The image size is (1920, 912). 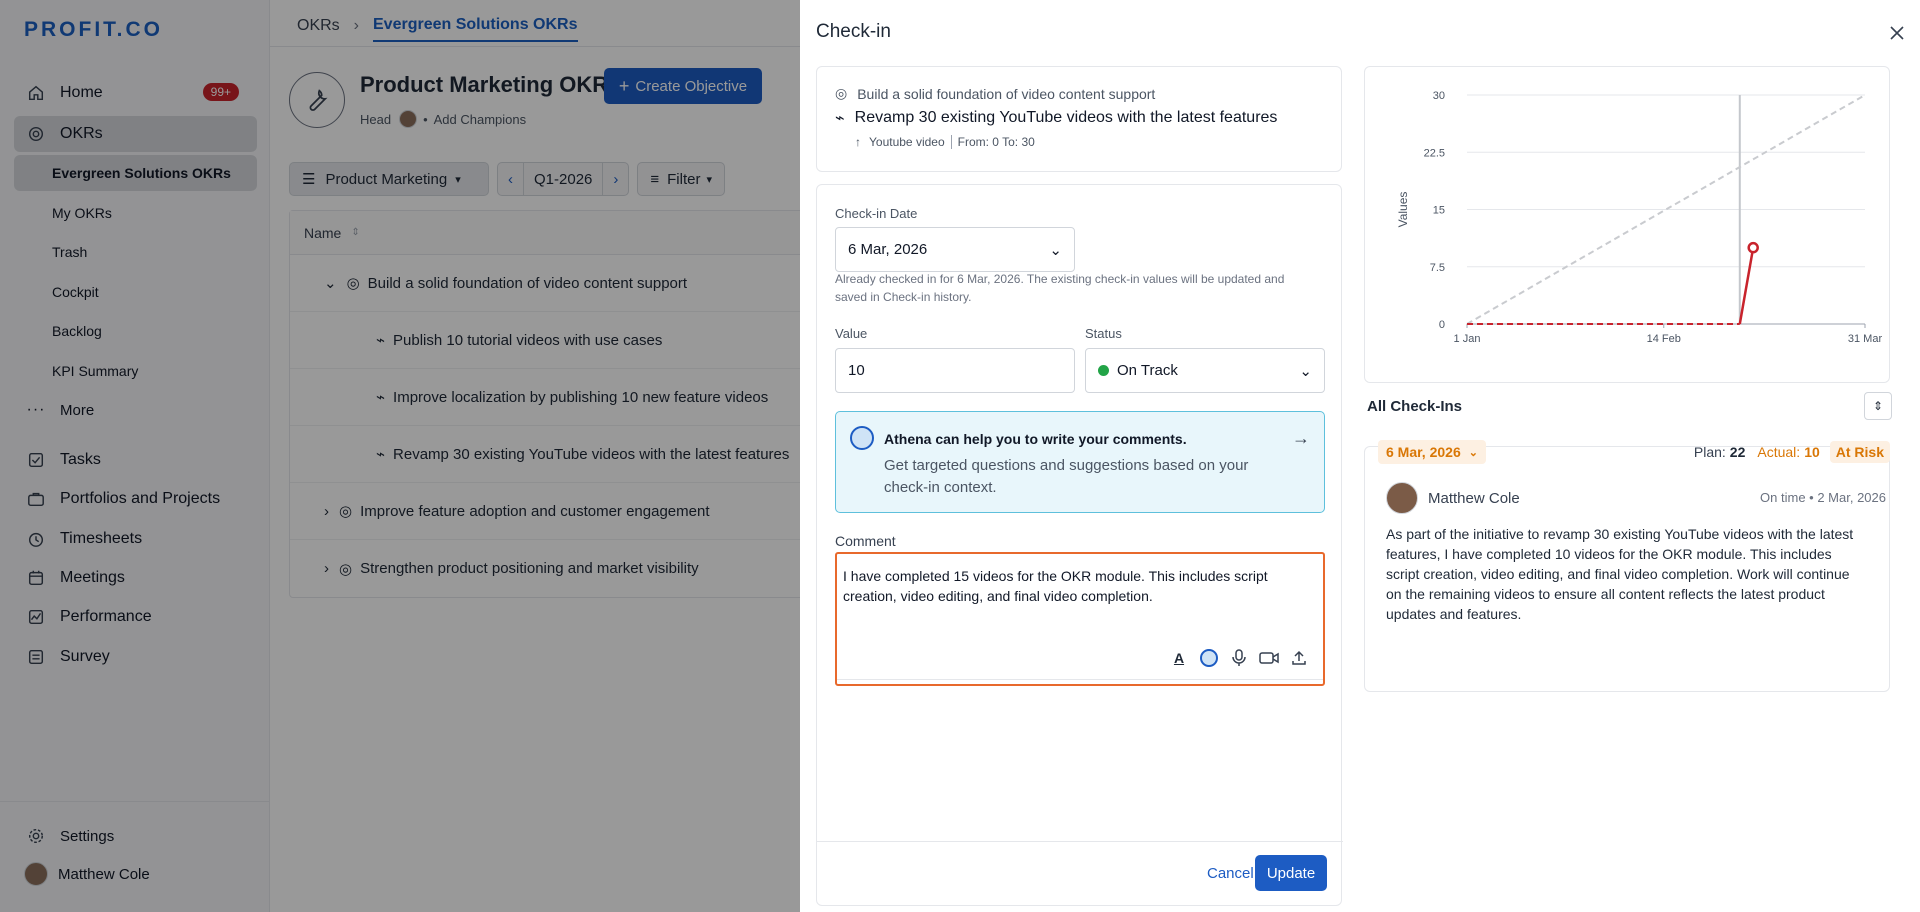 What do you see at coordinates (1437, 268) in the screenshot?
I see `y-tick-label: 7.5` at bounding box center [1437, 268].